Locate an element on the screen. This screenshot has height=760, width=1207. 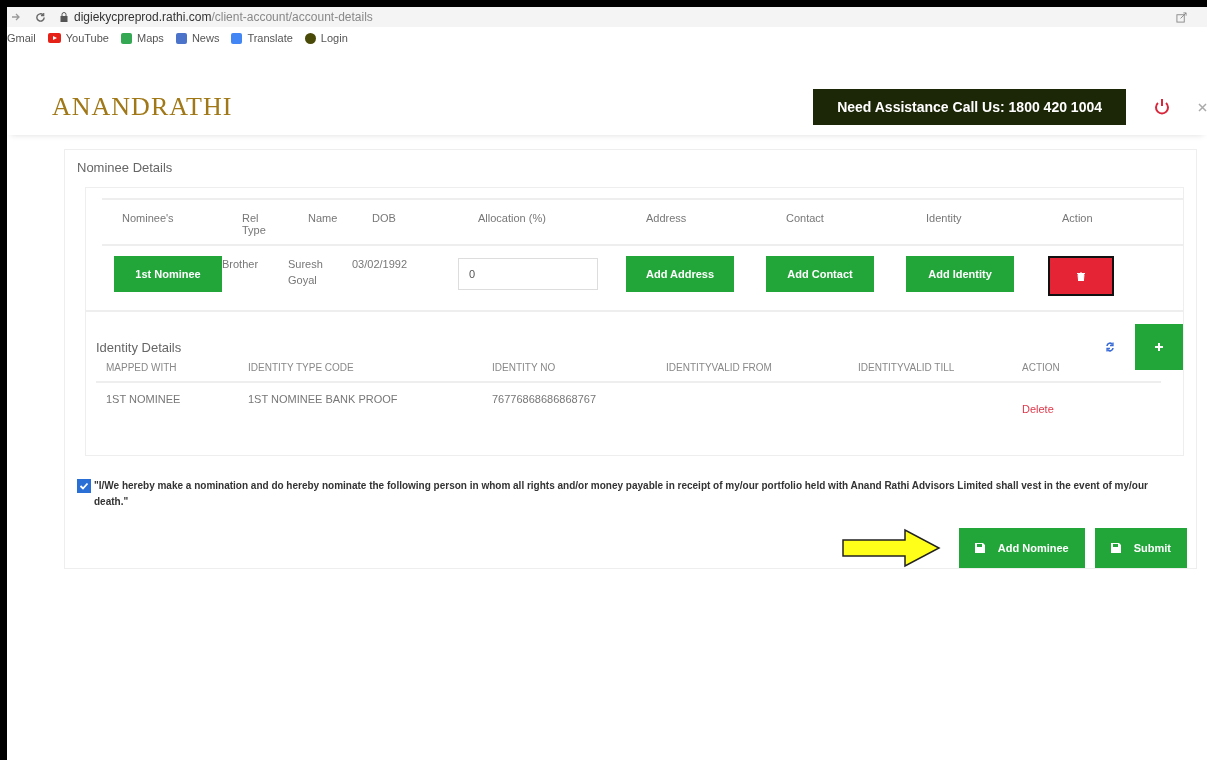
table-cell-text: 76776868686868767 is located at coordinates (544, 400).